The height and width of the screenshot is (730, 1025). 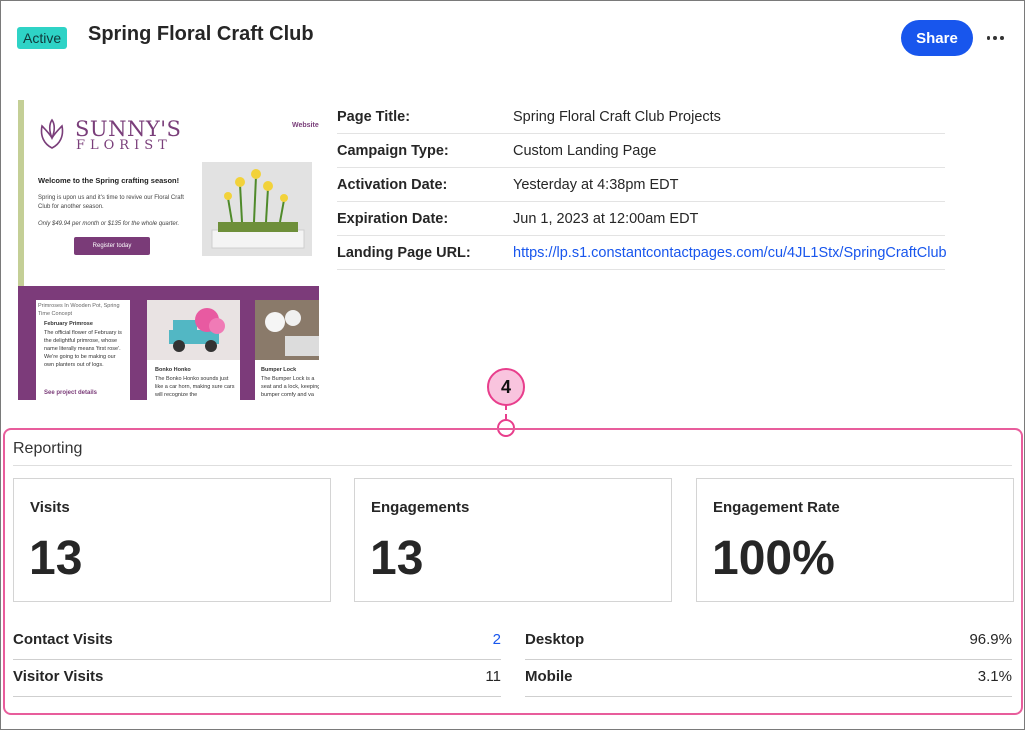 I want to click on stat-label: Visits, so click(x=50, y=507).